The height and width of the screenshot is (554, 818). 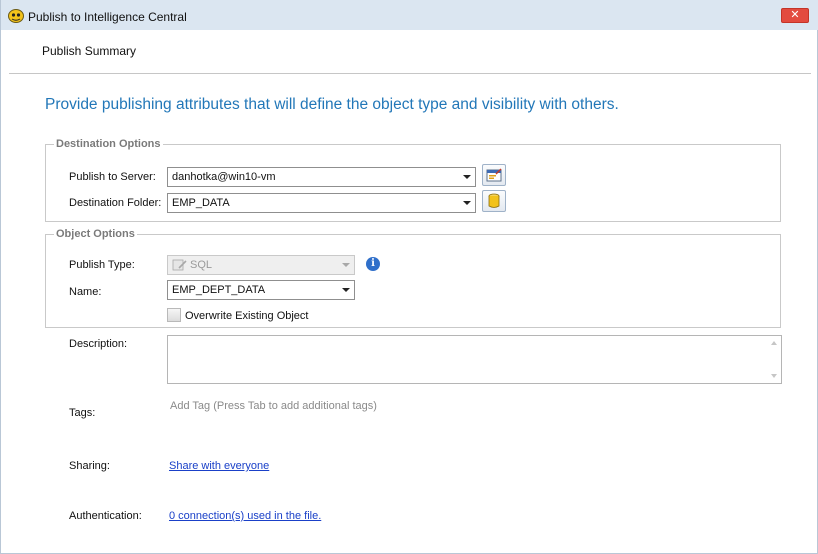 What do you see at coordinates (774, 343) in the screenshot?
I see `scroll-up-icon` at bounding box center [774, 343].